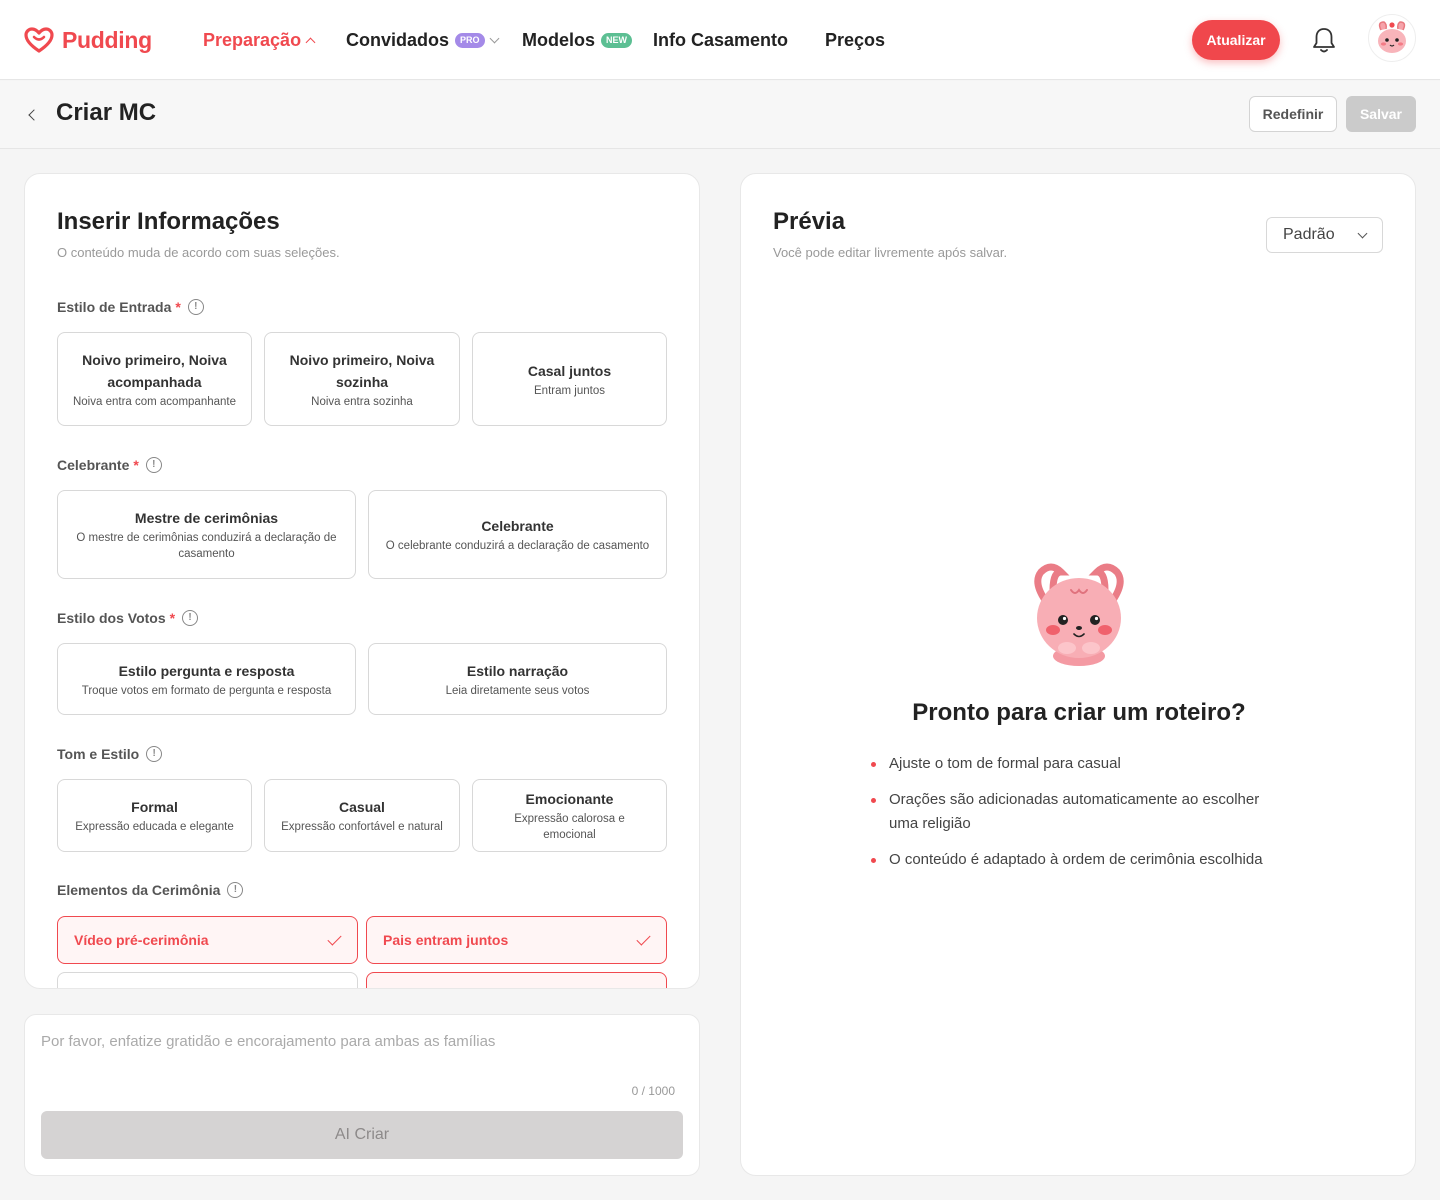 The width and height of the screenshot is (1440, 1200). What do you see at coordinates (362, 1135) in the screenshot?
I see `ai-create-button: AI Criar` at bounding box center [362, 1135].